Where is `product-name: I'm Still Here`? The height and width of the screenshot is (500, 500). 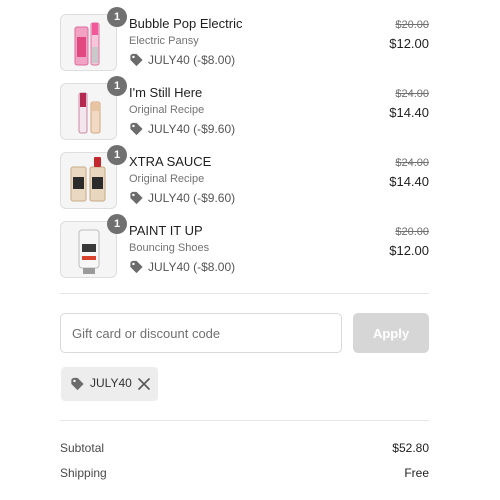 product-name: I'm Still Here is located at coordinates (166, 92).